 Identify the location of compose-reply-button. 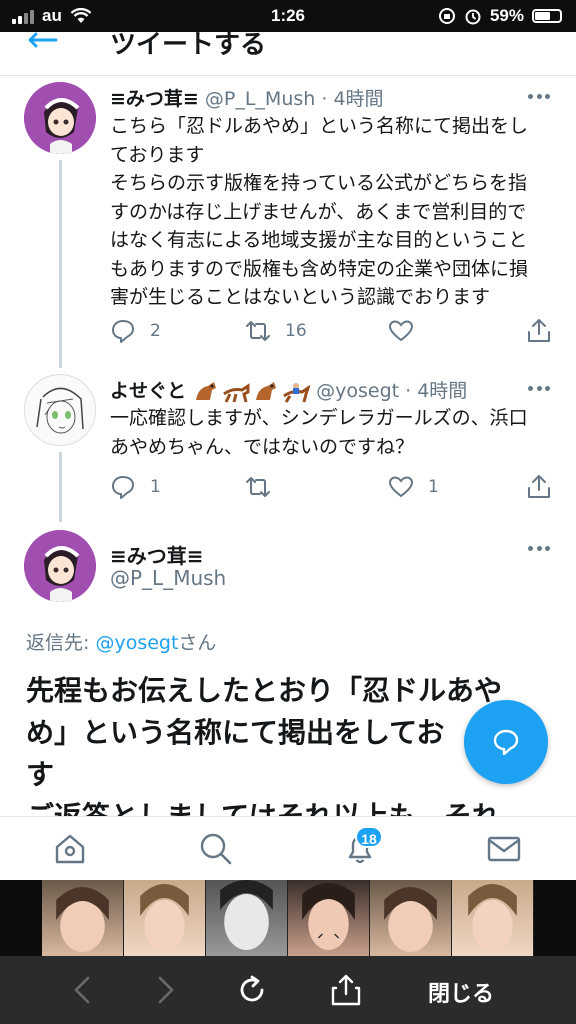
(506, 742).